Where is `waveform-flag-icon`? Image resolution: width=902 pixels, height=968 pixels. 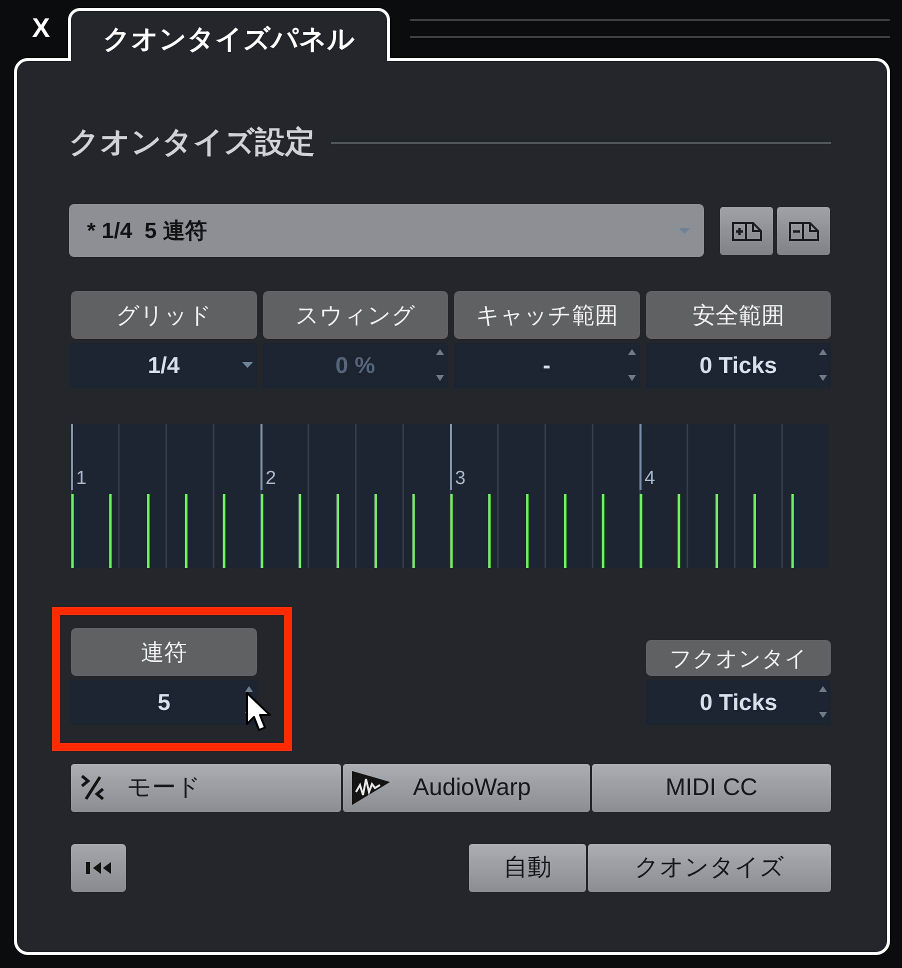 waveform-flag-icon is located at coordinates (371, 788).